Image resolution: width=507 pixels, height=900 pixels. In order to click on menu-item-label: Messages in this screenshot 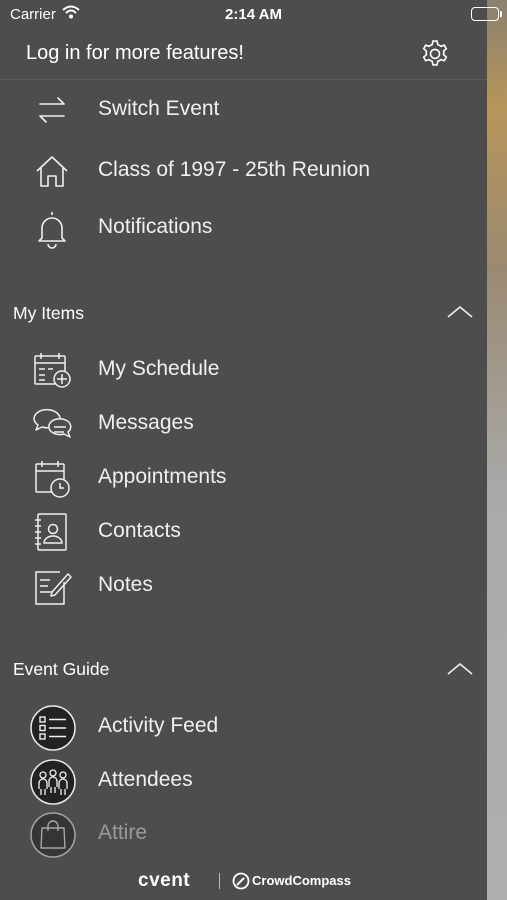, I will do `click(146, 422)`.